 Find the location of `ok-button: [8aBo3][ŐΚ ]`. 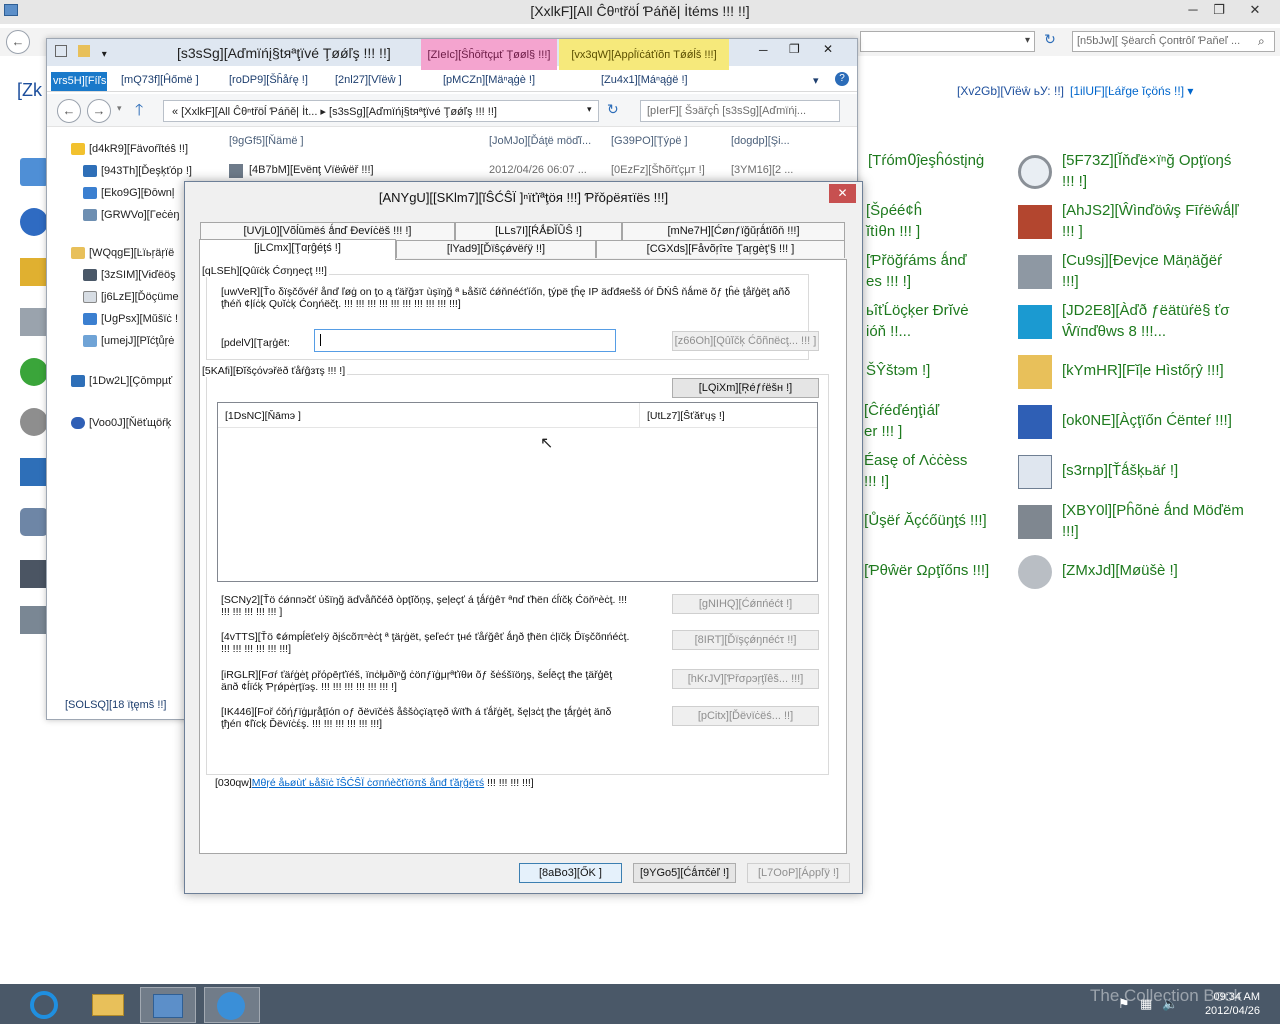

ok-button: [8aBo3][ŐΚ ] is located at coordinates (570, 873).